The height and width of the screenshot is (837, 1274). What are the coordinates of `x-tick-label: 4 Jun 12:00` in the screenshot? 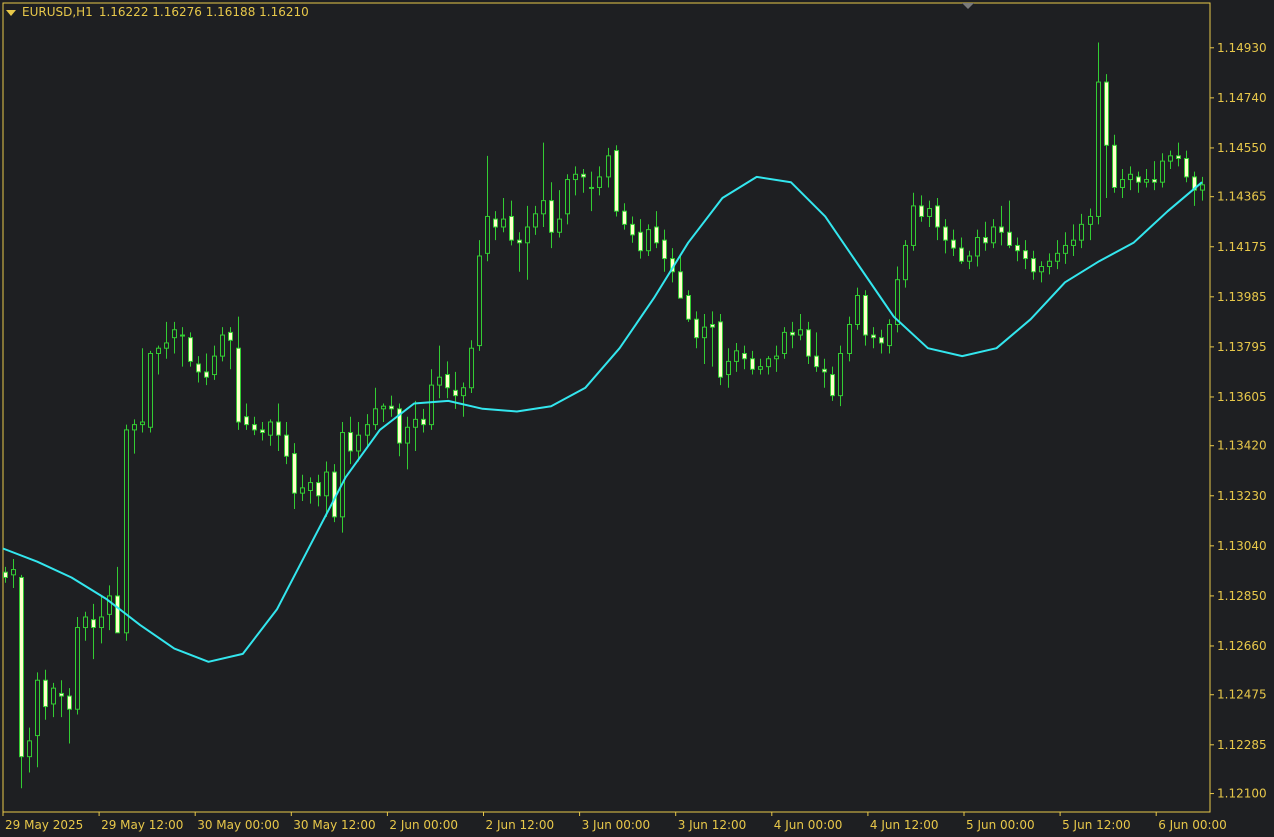 It's located at (904, 825).